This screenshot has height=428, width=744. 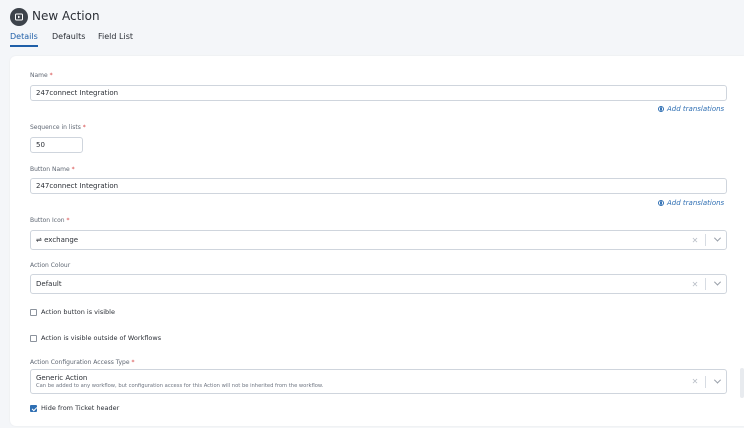 I want to click on action-visible-checkbox, so click(x=33, y=312).